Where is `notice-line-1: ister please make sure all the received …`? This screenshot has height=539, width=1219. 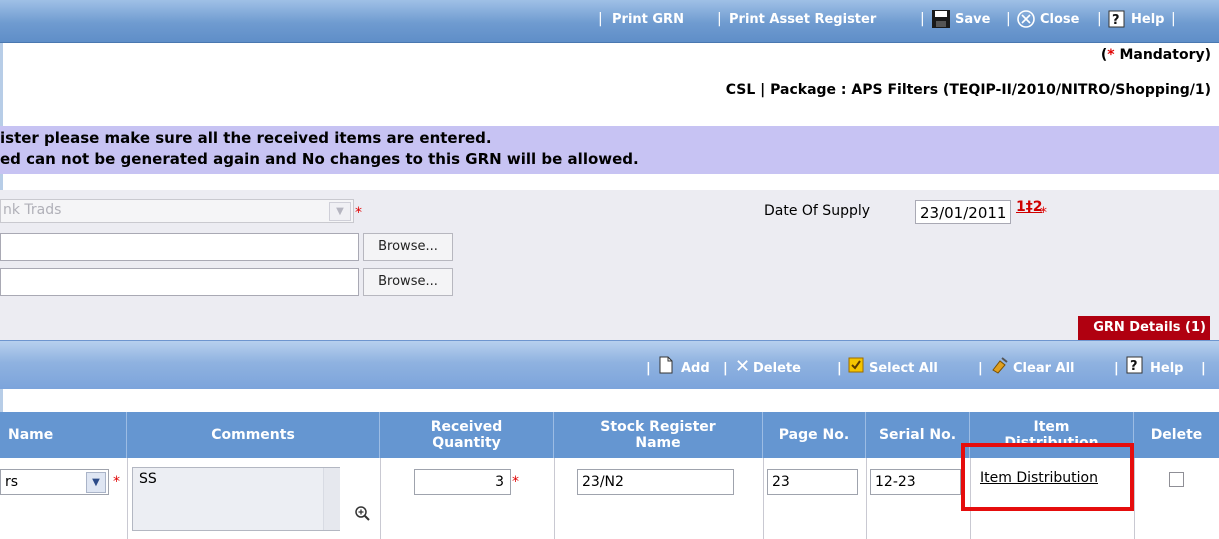
notice-line-1: ister please make sure all the received … is located at coordinates (246, 138).